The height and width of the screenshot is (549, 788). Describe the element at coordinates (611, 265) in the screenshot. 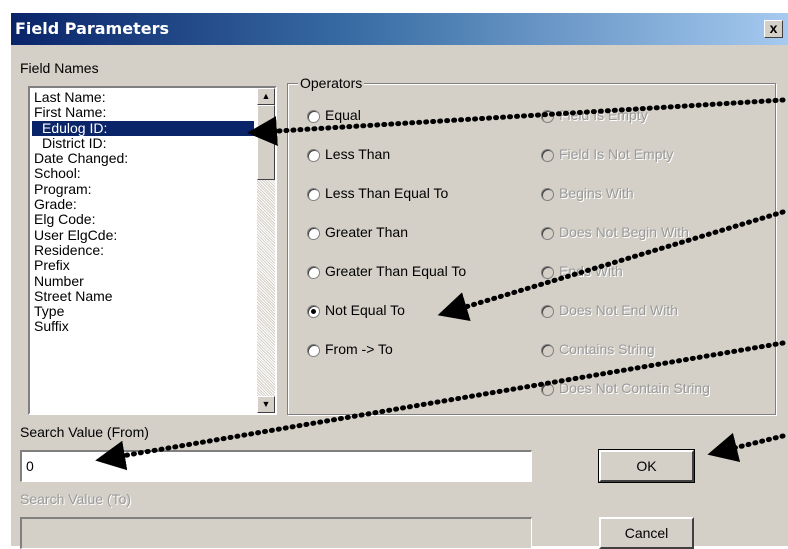

I see `annotation-arrow-to-operator` at that location.